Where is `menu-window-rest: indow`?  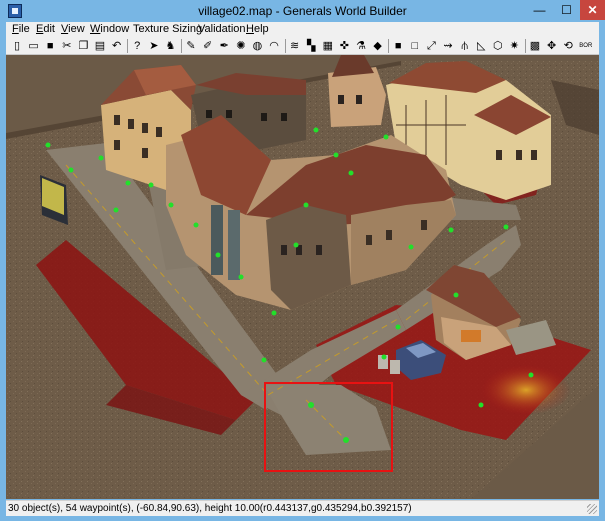 menu-window-rest: indow is located at coordinates (115, 29).